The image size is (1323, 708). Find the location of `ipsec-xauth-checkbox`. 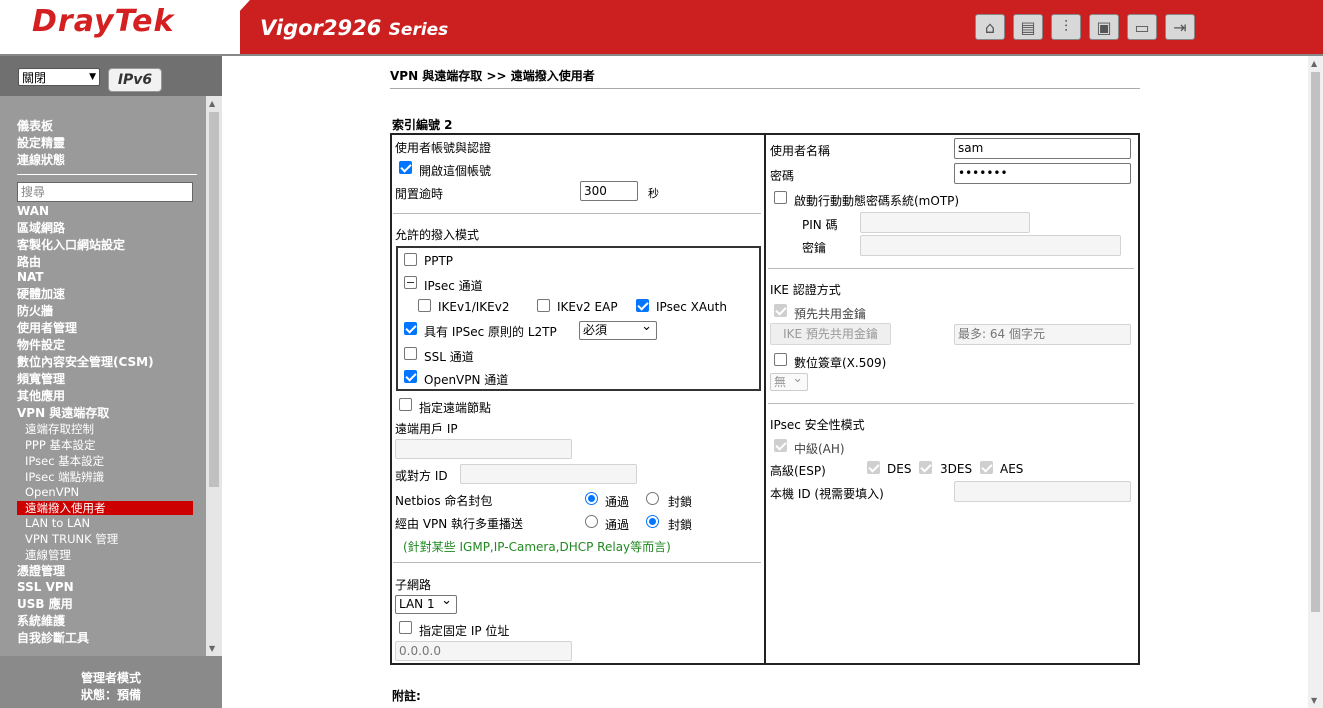

ipsec-xauth-checkbox is located at coordinates (642, 305).